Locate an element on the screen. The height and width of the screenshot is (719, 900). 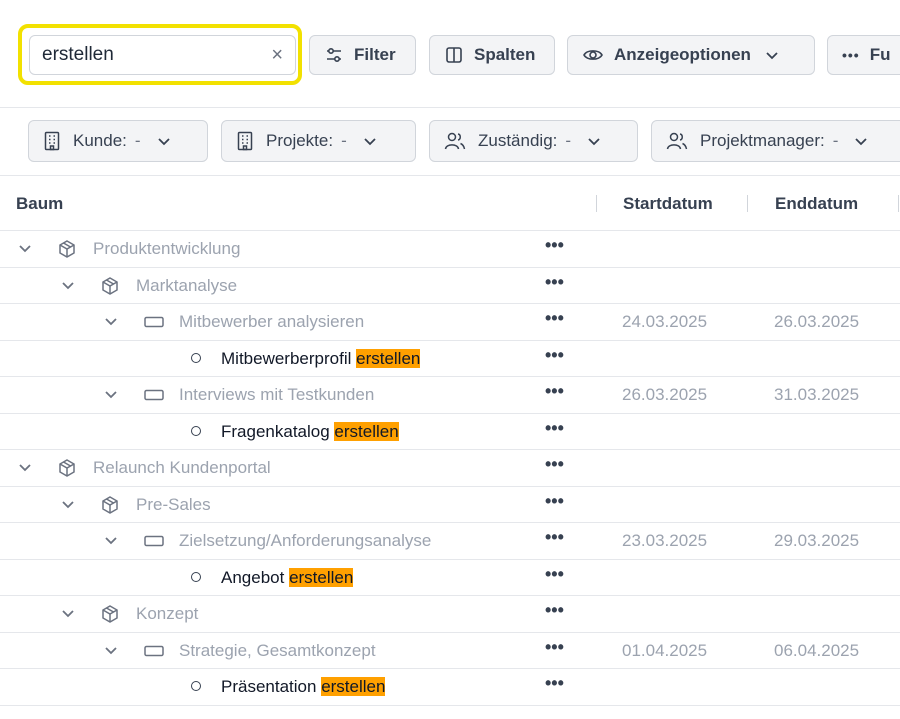
columns-button: Spalten is located at coordinates (492, 55).